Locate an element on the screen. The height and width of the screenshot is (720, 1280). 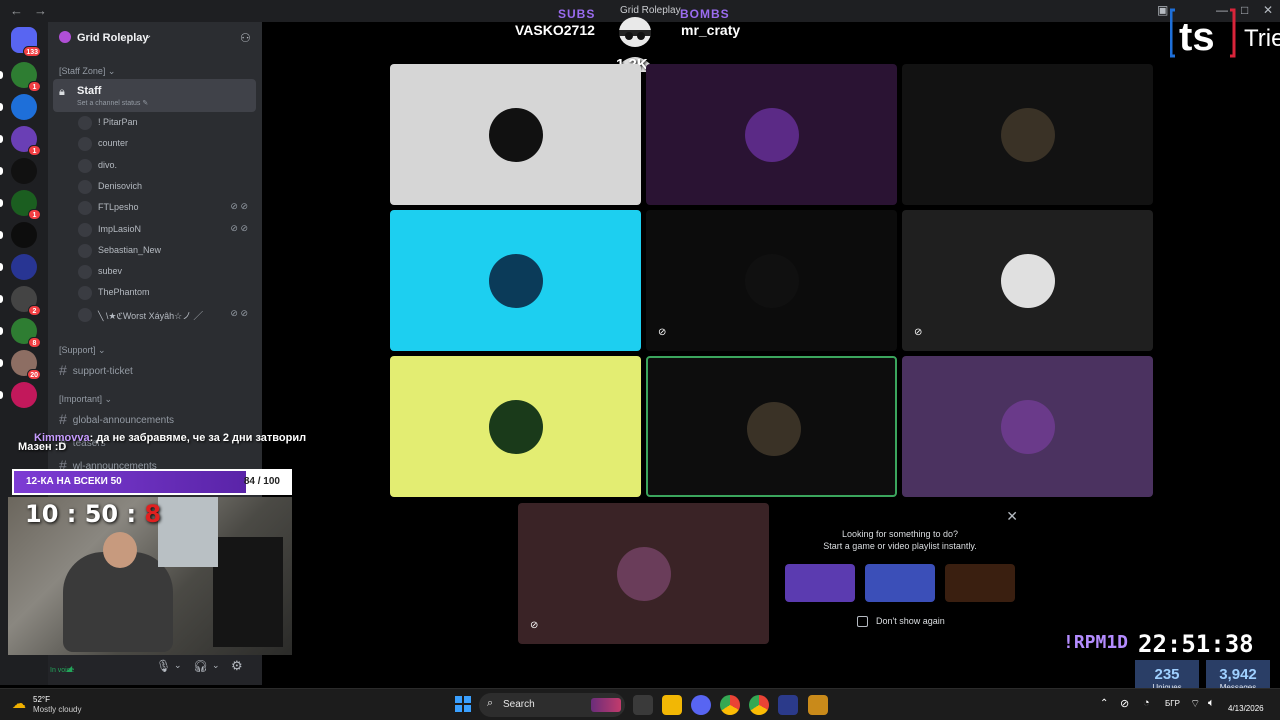
category-support: [Support] ⌄ is located at coordinates (82, 350).